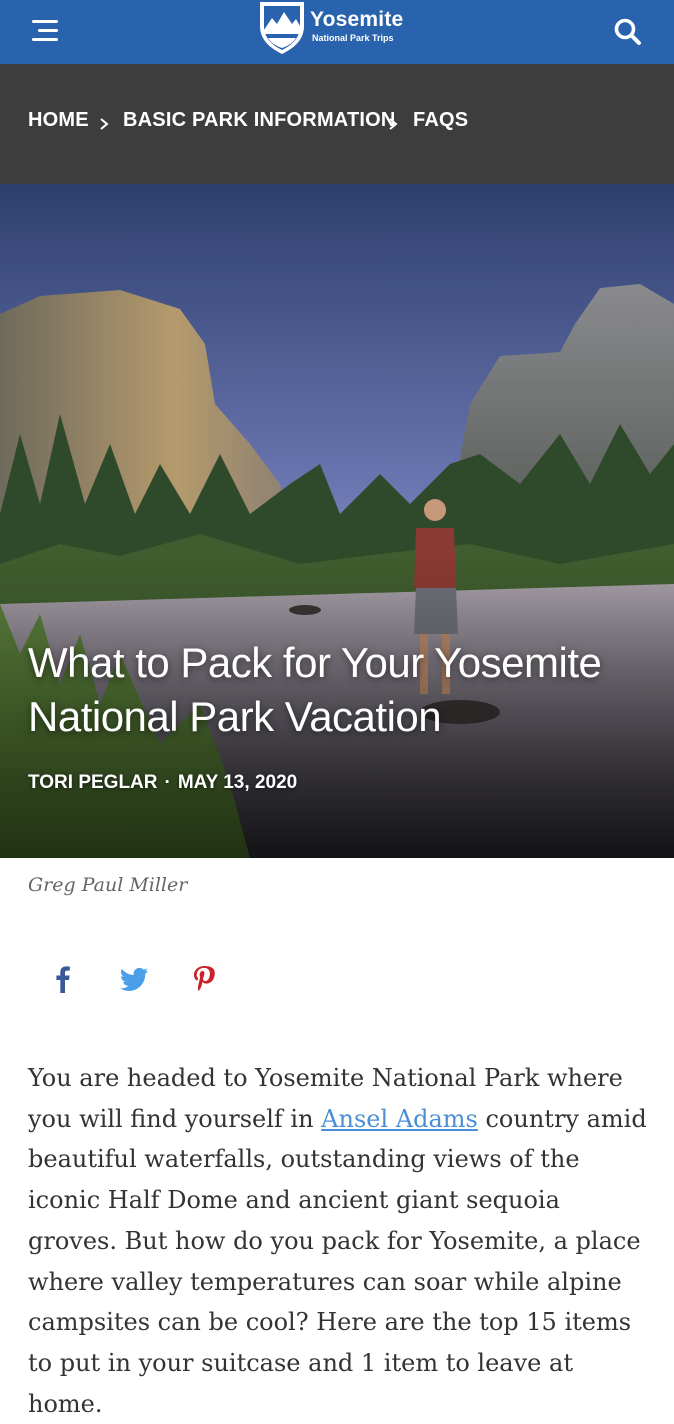 This screenshot has width=674, height=1424. I want to click on logo-subtitle: National Park Trips, so click(353, 38).